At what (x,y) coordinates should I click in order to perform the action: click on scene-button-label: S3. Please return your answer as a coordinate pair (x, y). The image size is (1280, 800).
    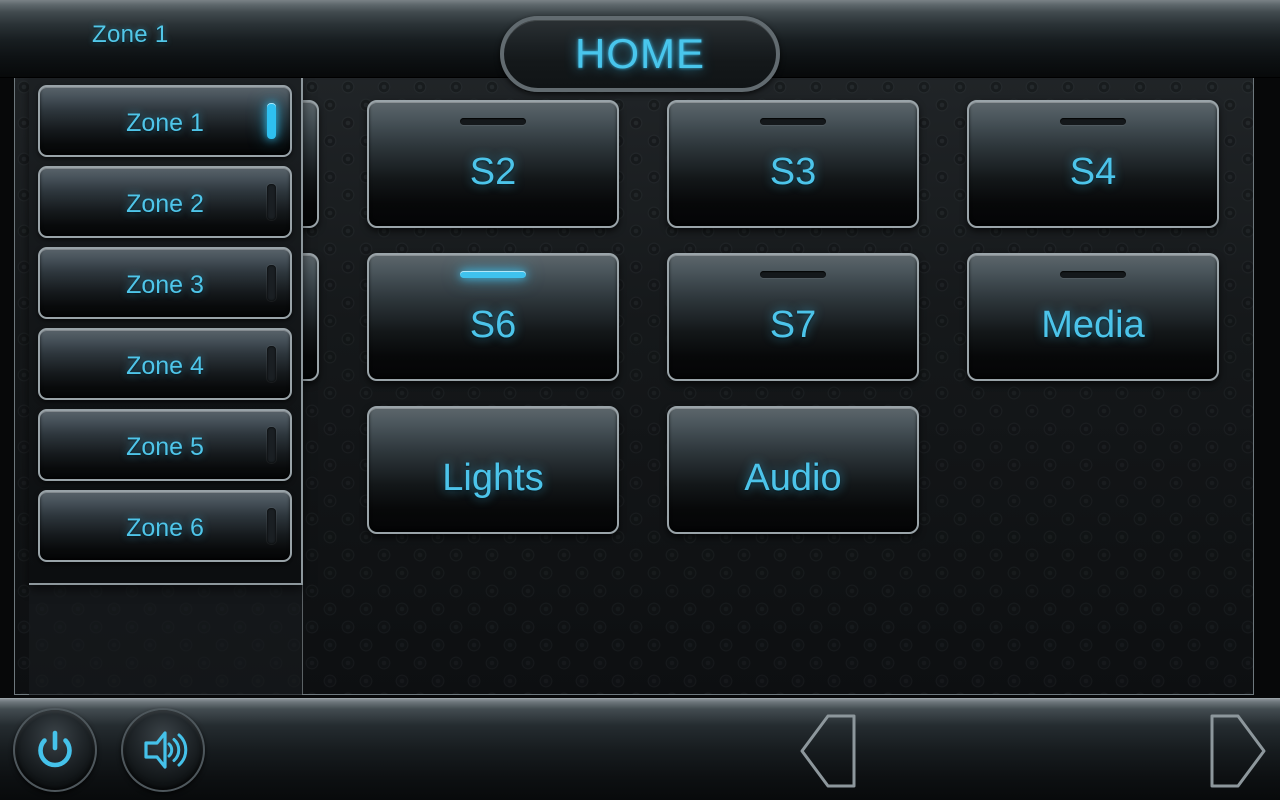
    Looking at the image, I should click on (793, 171).